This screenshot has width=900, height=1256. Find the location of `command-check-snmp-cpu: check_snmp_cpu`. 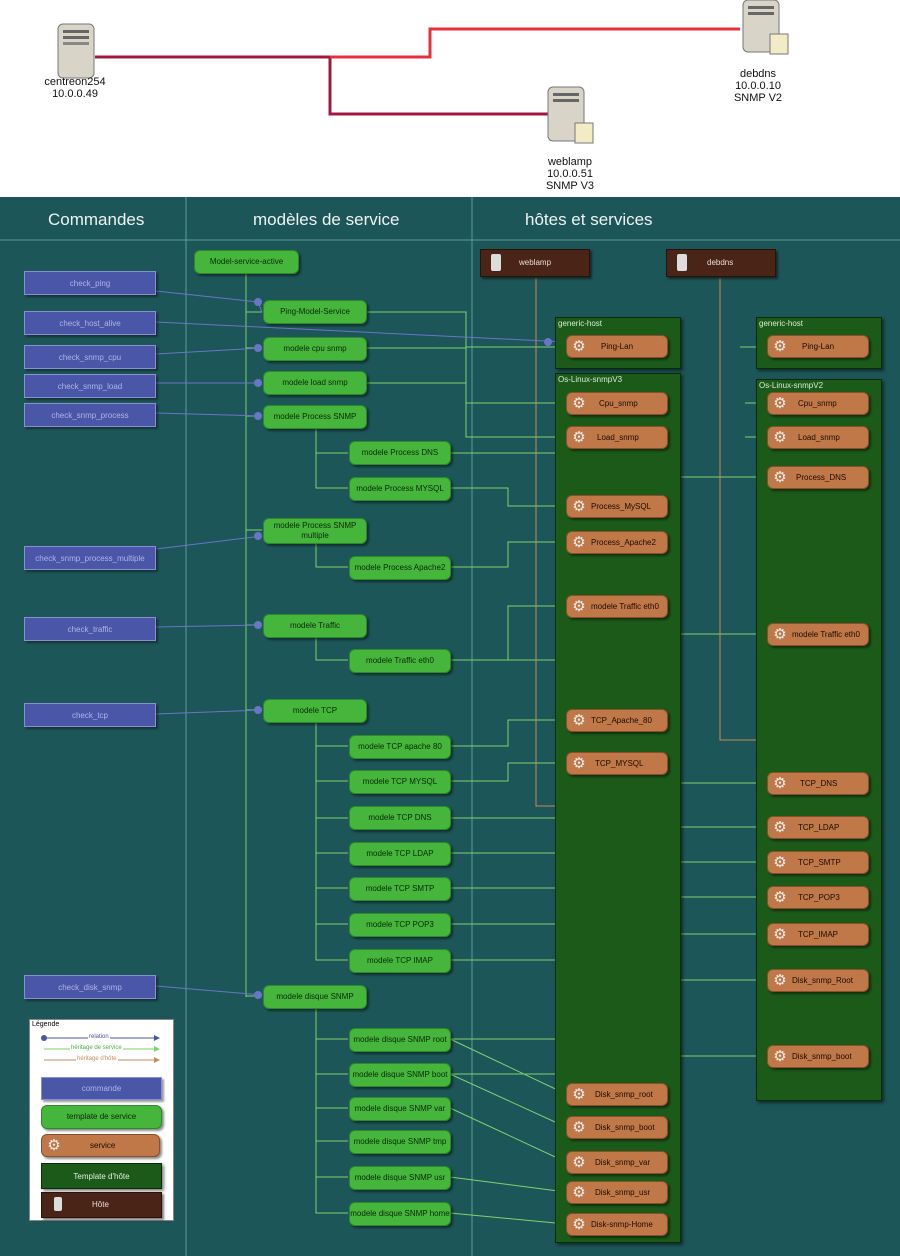

command-check-snmp-cpu: check_snmp_cpu is located at coordinates (90, 357).